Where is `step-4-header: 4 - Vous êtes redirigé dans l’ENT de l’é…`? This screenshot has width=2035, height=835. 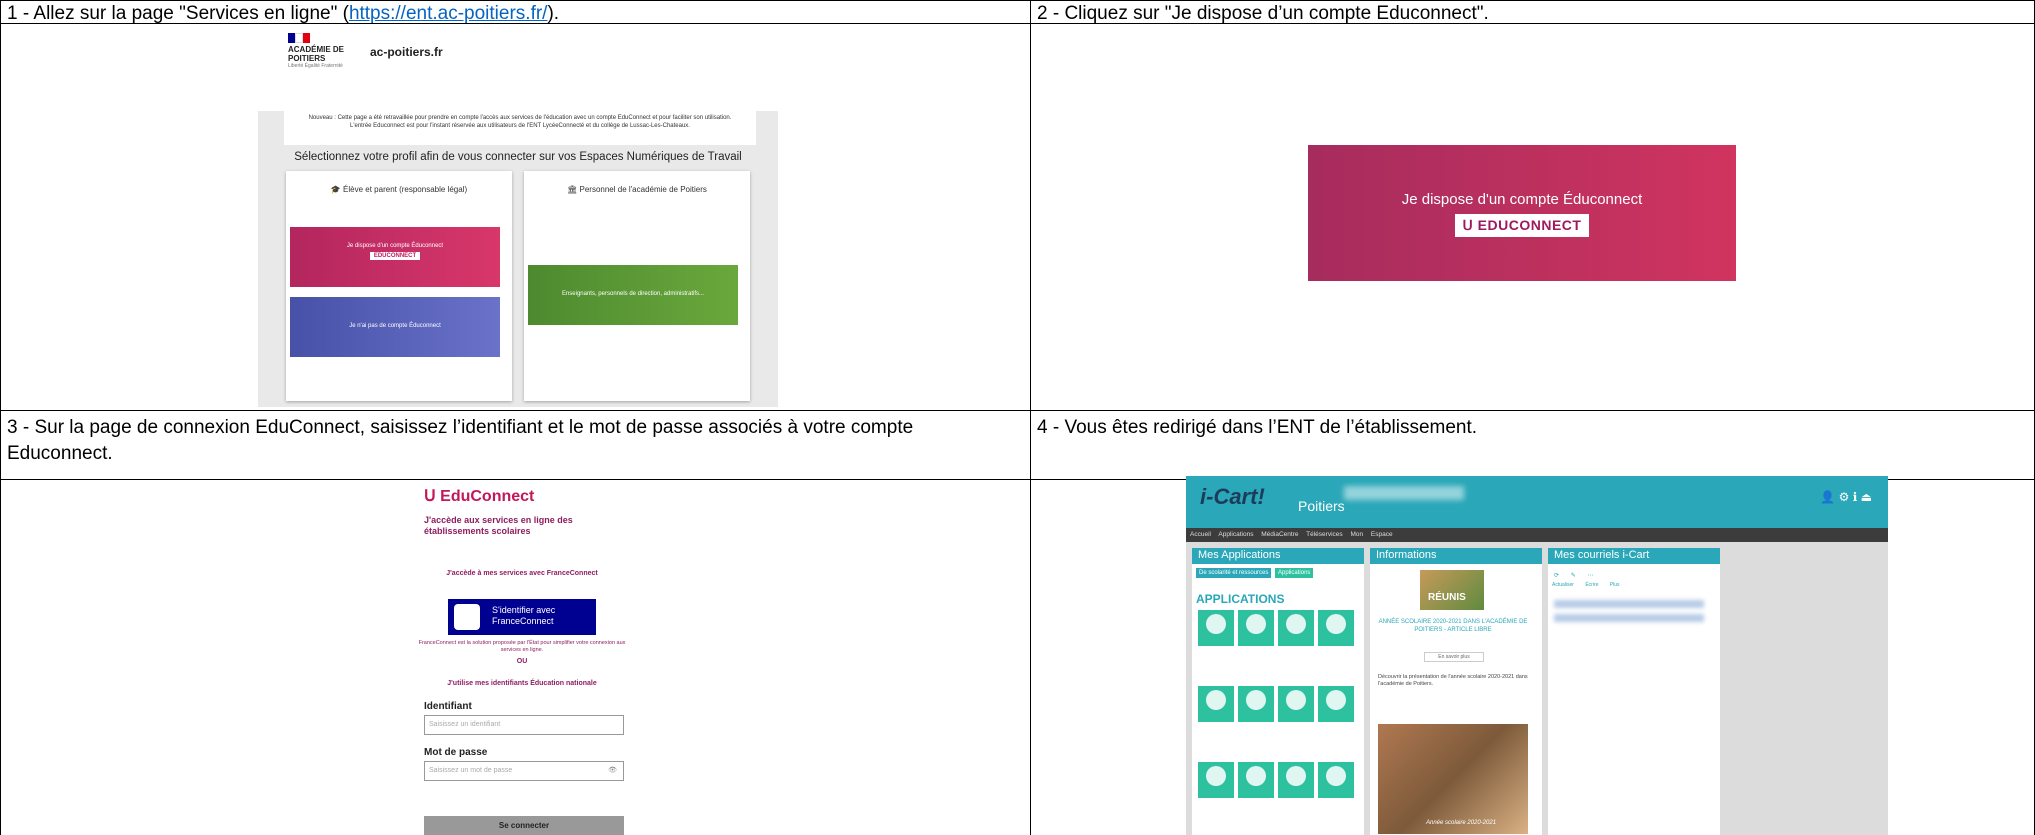 step-4-header: 4 - Vous êtes redirigé dans l’ENT de l’é… is located at coordinates (1532, 445).